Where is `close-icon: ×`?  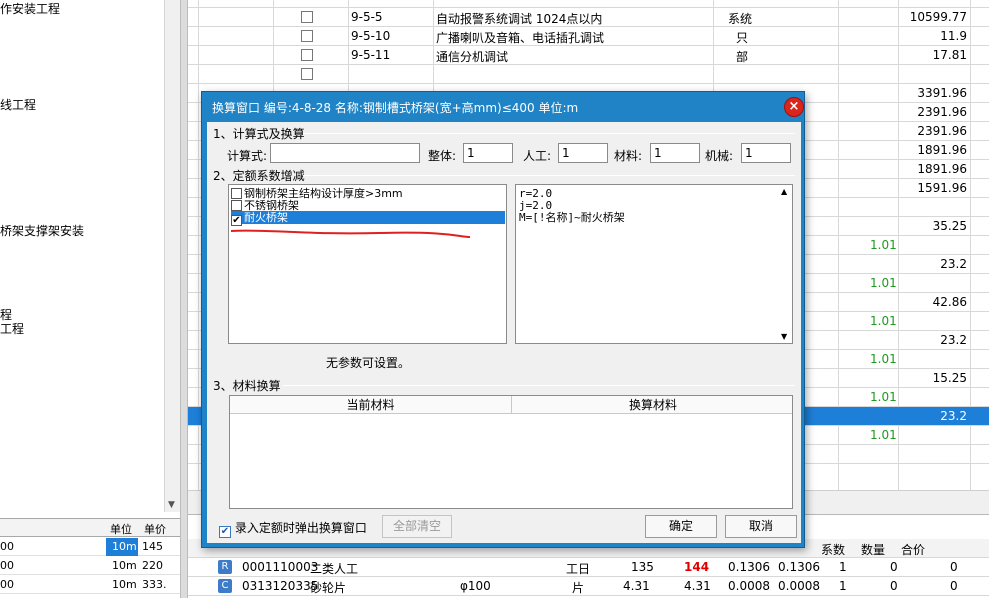 close-icon: × is located at coordinates (794, 107).